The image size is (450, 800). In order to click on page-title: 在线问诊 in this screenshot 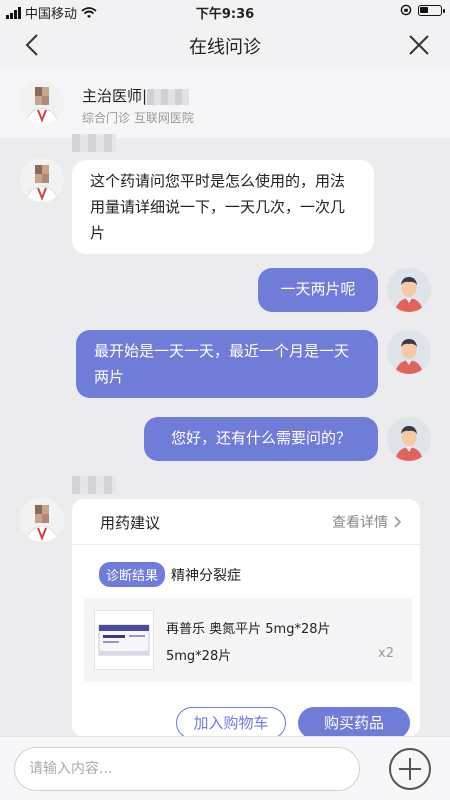, I will do `click(225, 47)`.